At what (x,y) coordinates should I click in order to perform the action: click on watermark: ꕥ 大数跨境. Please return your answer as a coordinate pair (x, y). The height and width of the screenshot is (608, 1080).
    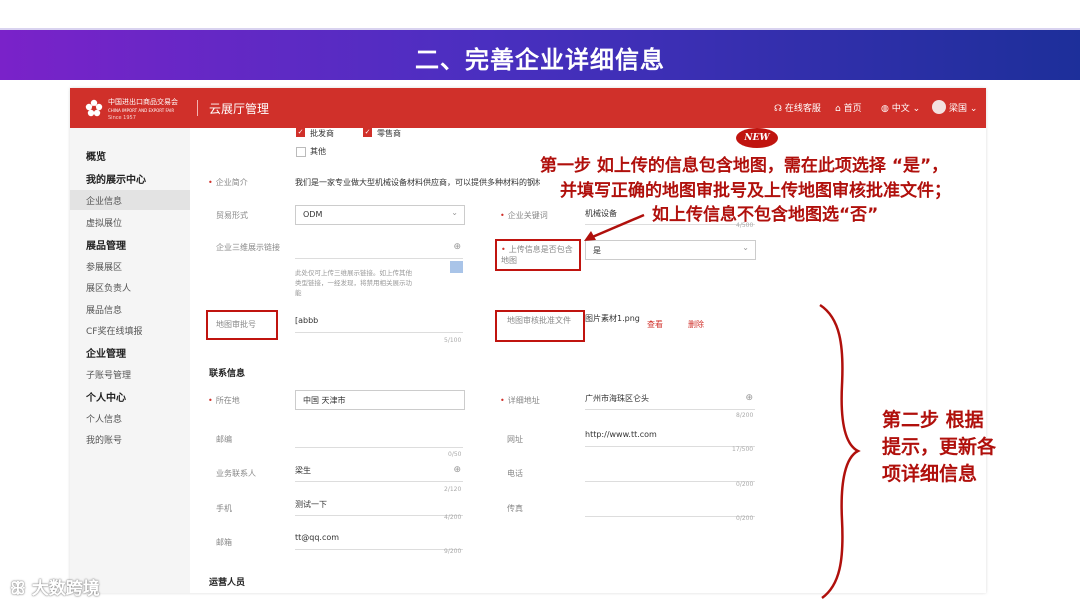
    Looking at the image, I should click on (55, 586).